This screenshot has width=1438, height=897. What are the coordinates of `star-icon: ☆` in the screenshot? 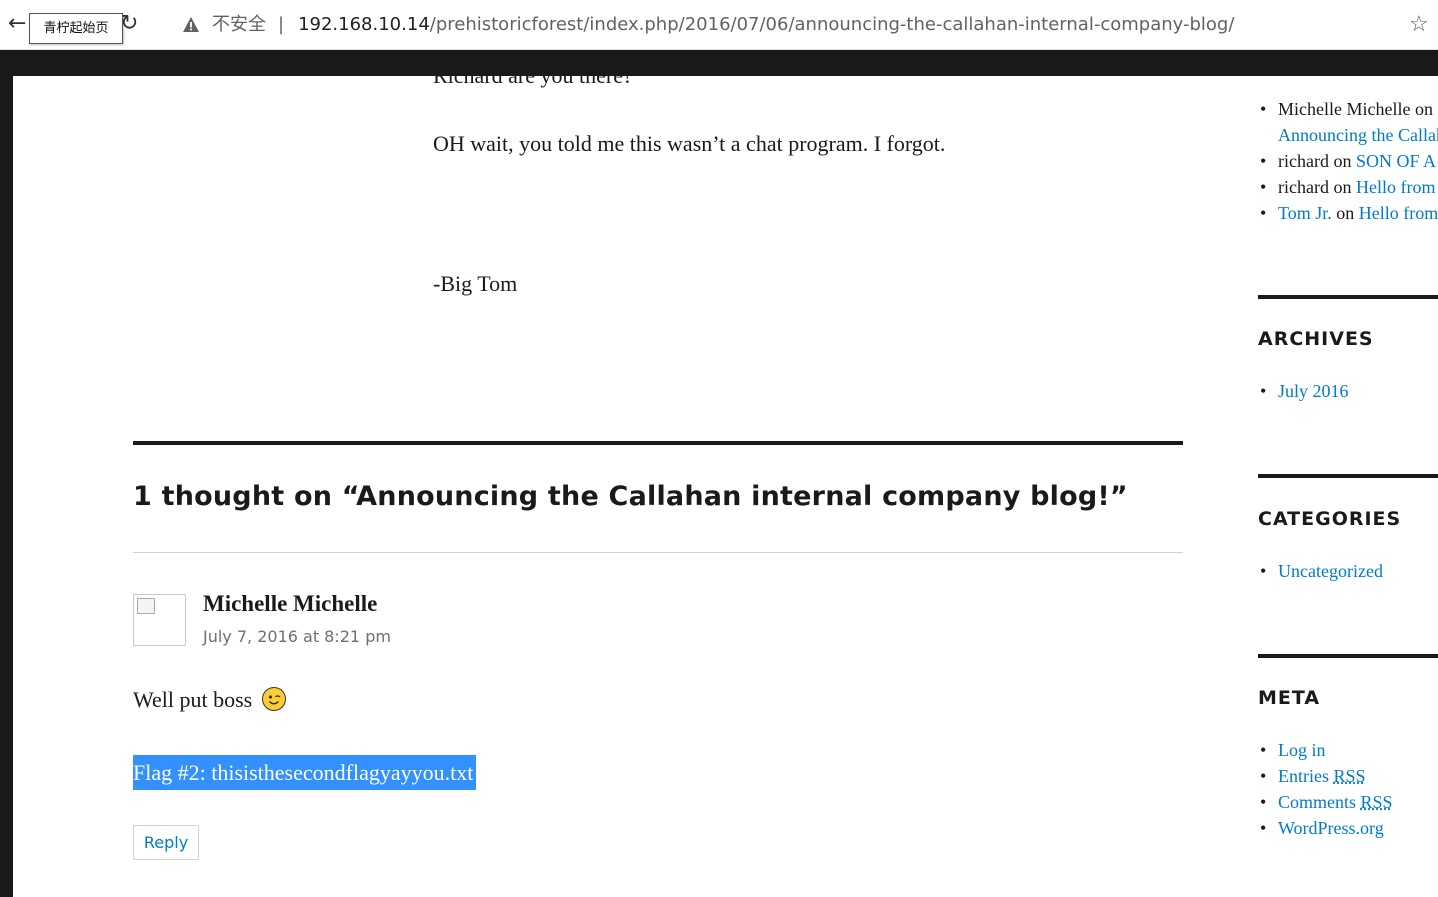 It's located at (1419, 25).